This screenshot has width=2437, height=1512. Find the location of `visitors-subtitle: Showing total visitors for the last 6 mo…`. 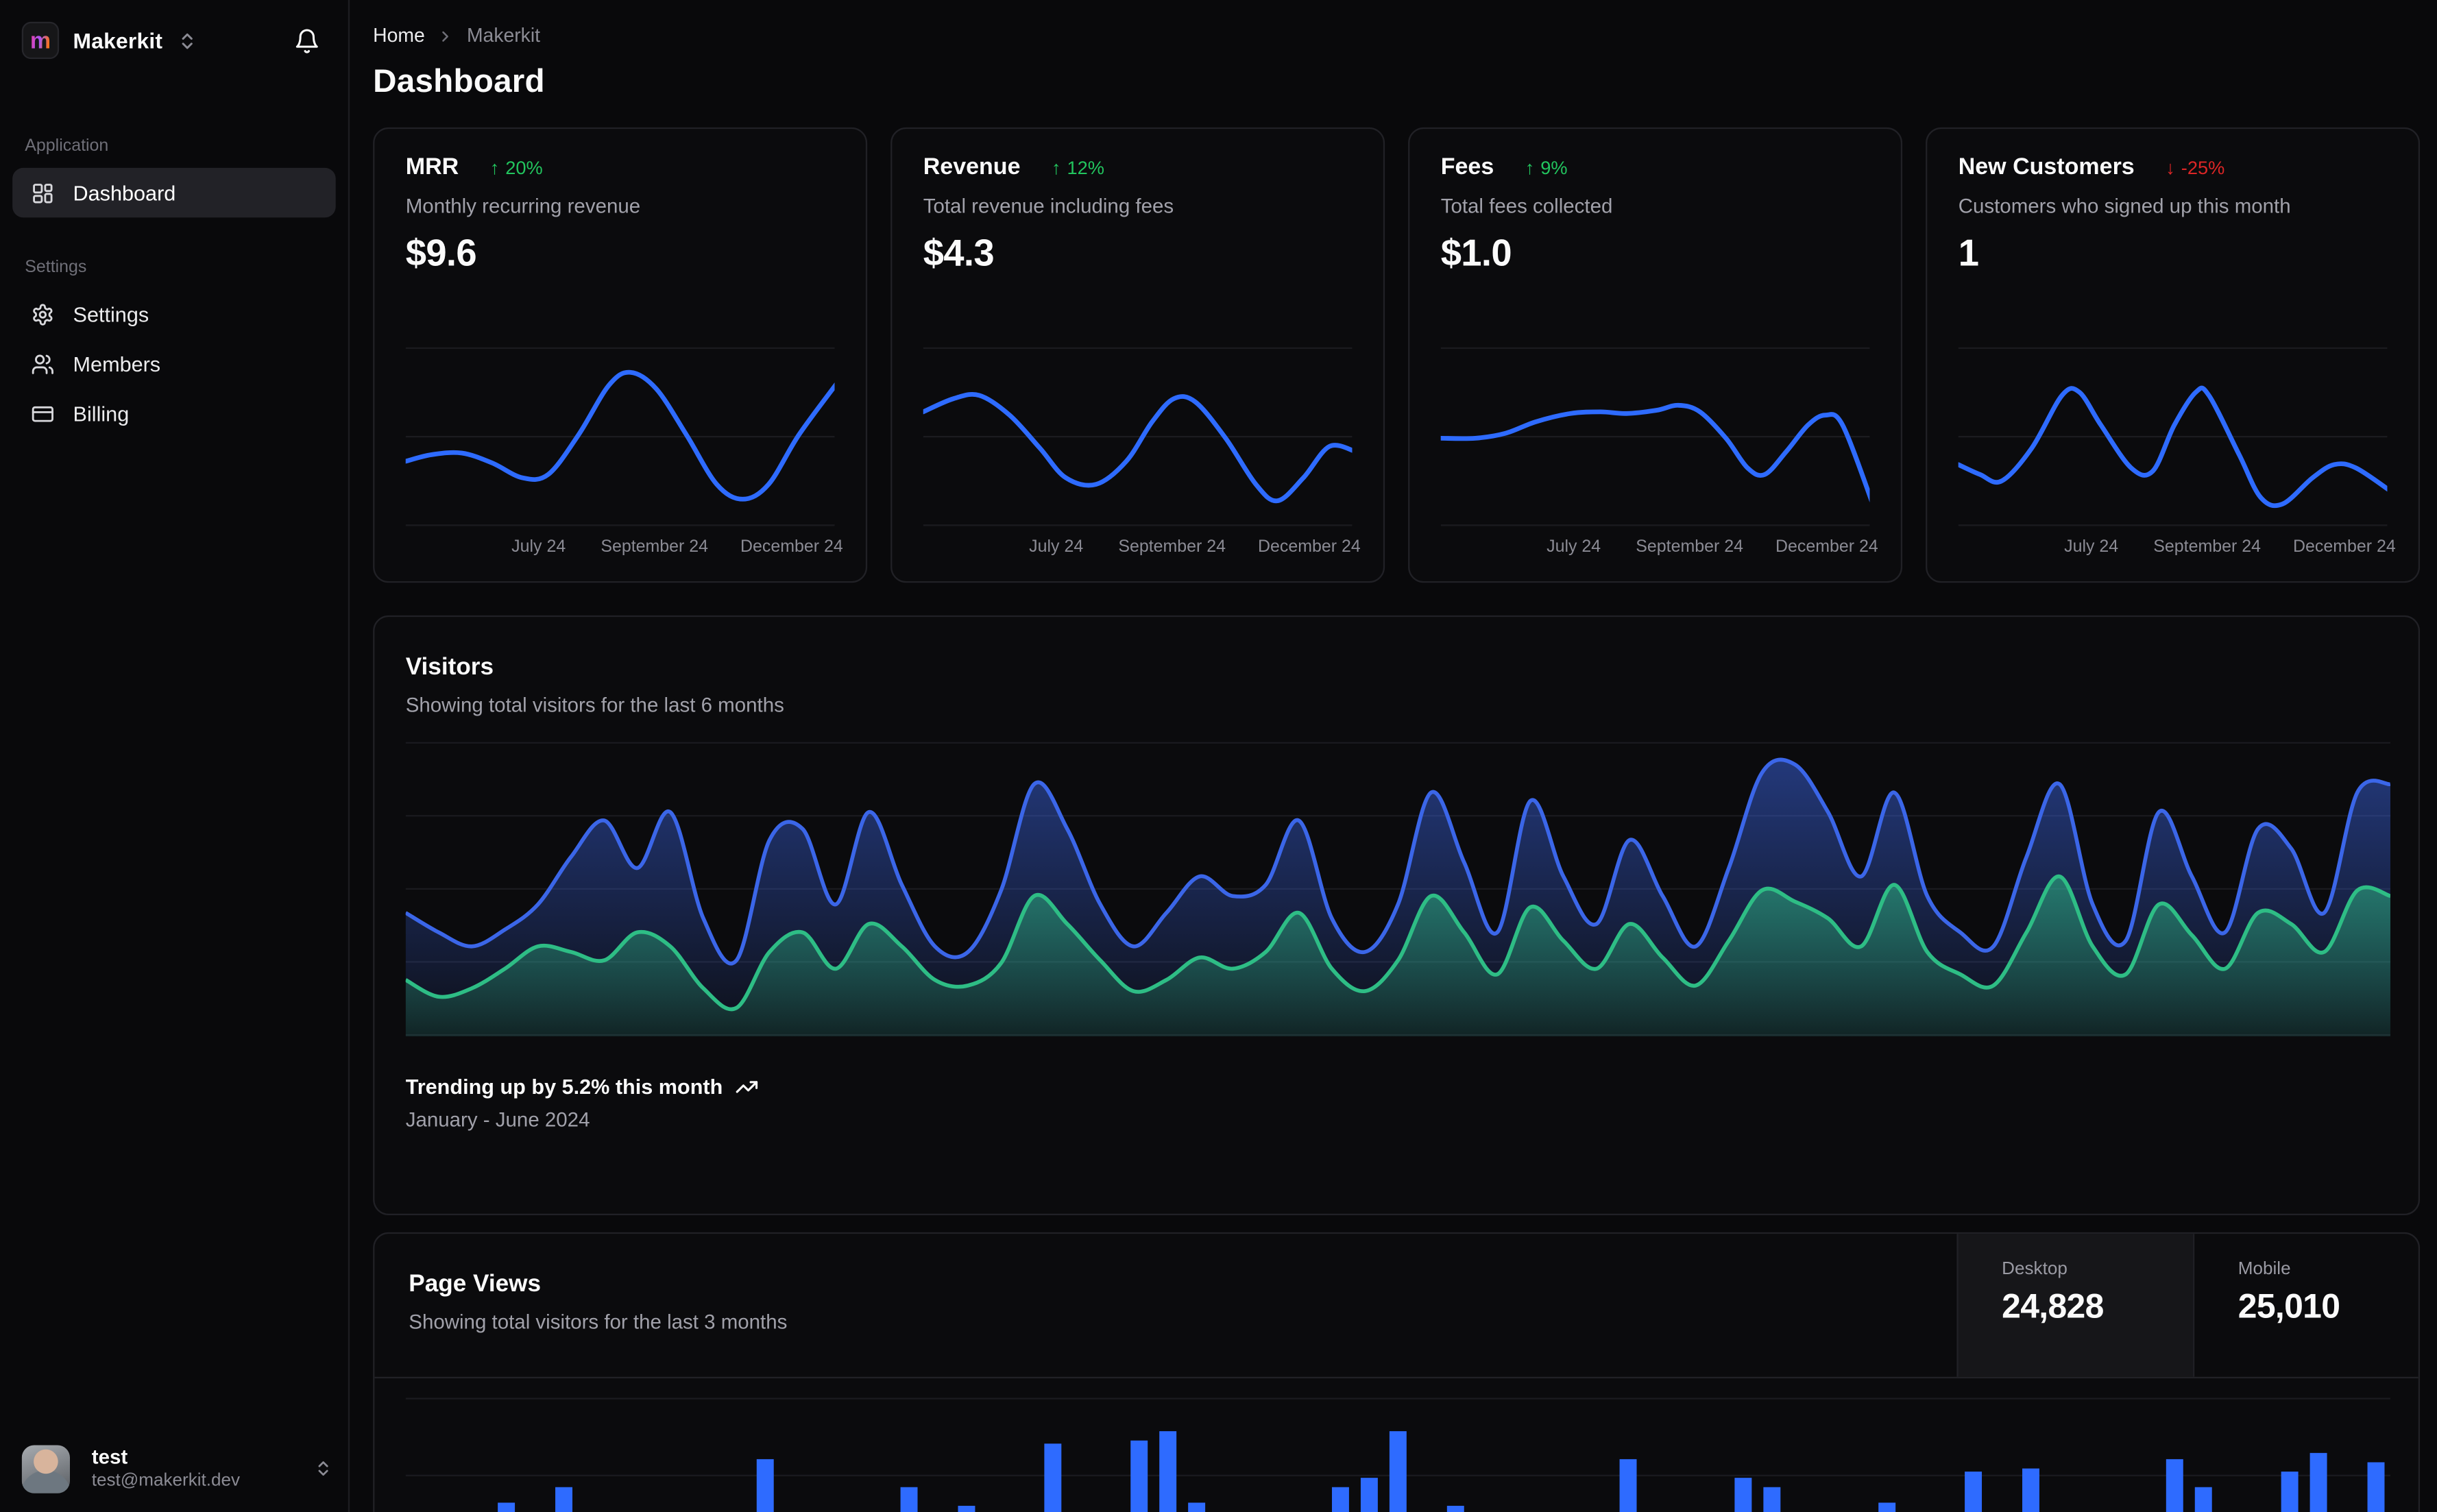

visitors-subtitle: Showing total visitors for the last 6 mo… is located at coordinates (594, 705).